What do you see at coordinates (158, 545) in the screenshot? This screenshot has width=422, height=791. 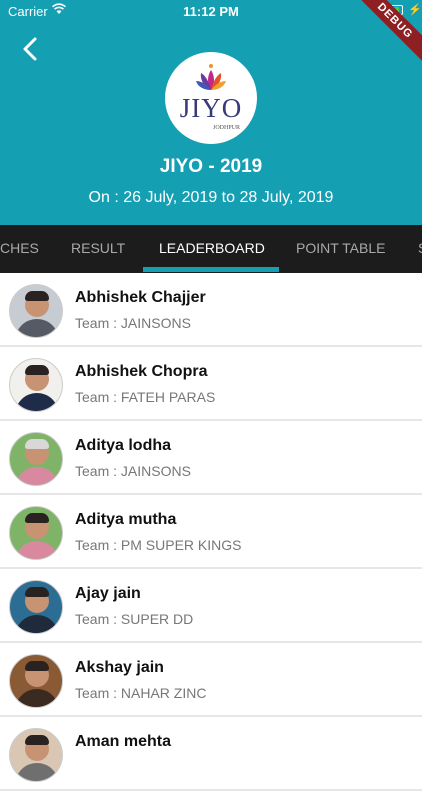 I see `player-team: Team : PM SUPER KINGS` at bounding box center [158, 545].